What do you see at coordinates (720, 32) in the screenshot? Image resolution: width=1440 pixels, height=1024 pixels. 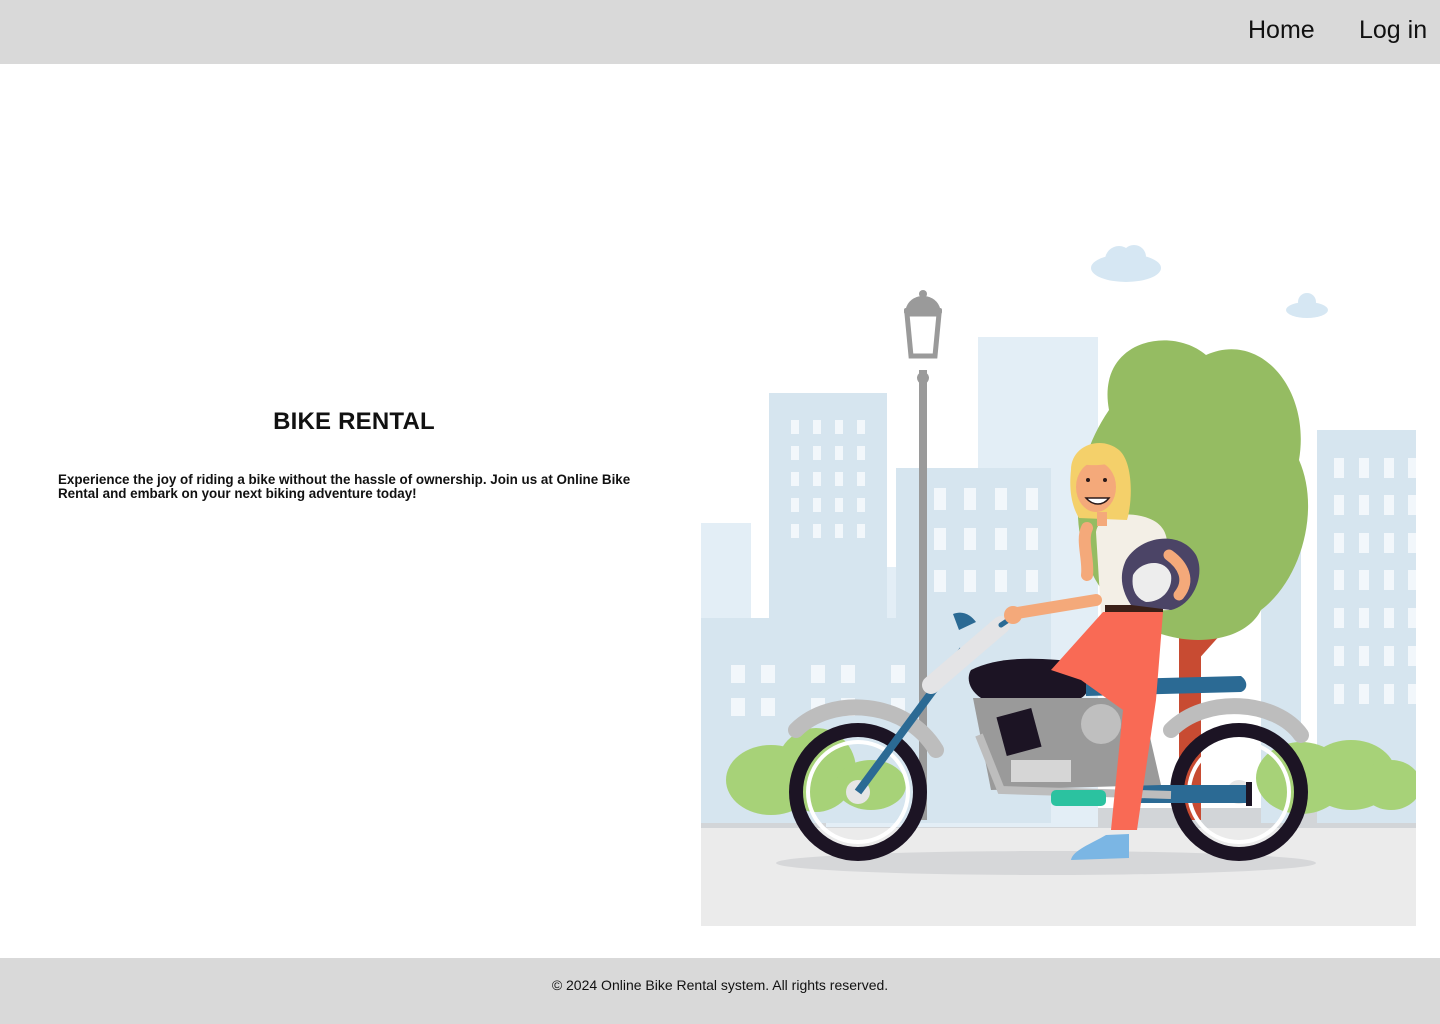 I see `top-navigation-bar: Home Log in` at bounding box center [720, 32].